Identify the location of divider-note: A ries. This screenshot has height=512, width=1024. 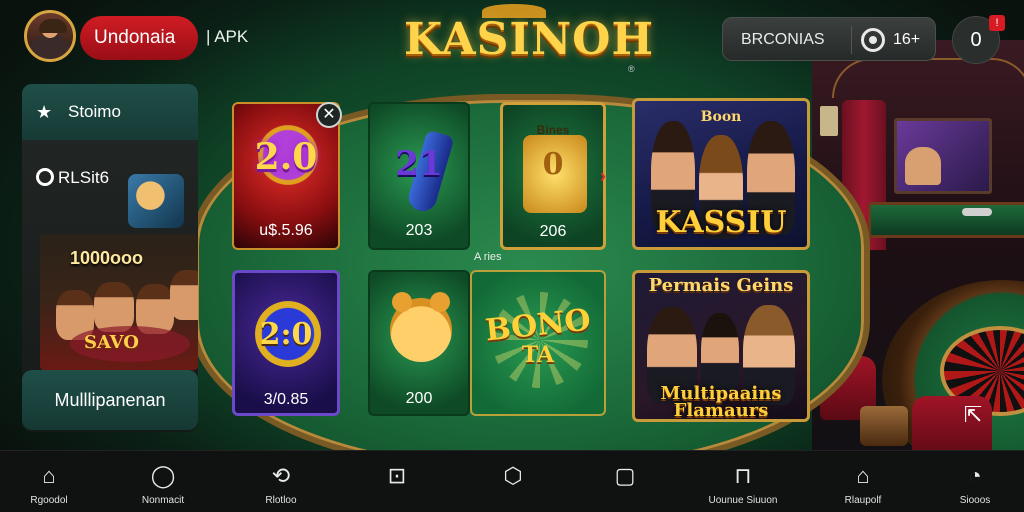
(488, 257).